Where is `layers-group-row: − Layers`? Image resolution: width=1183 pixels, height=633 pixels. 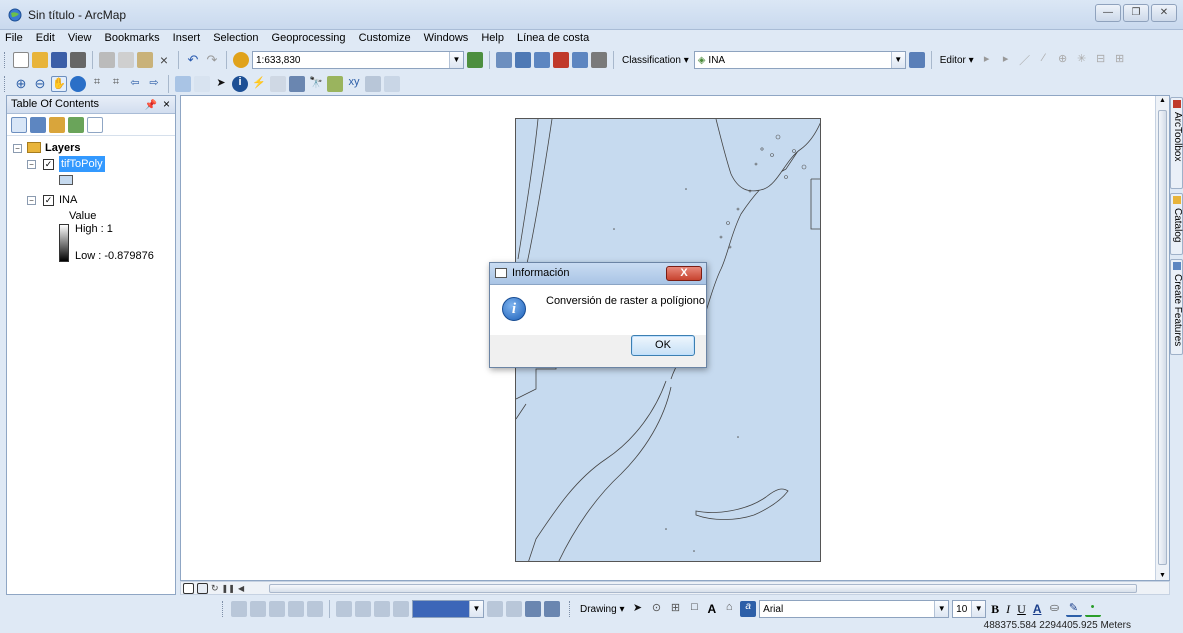 layers-group-row: − Layers is located at coordinates (91, 148).